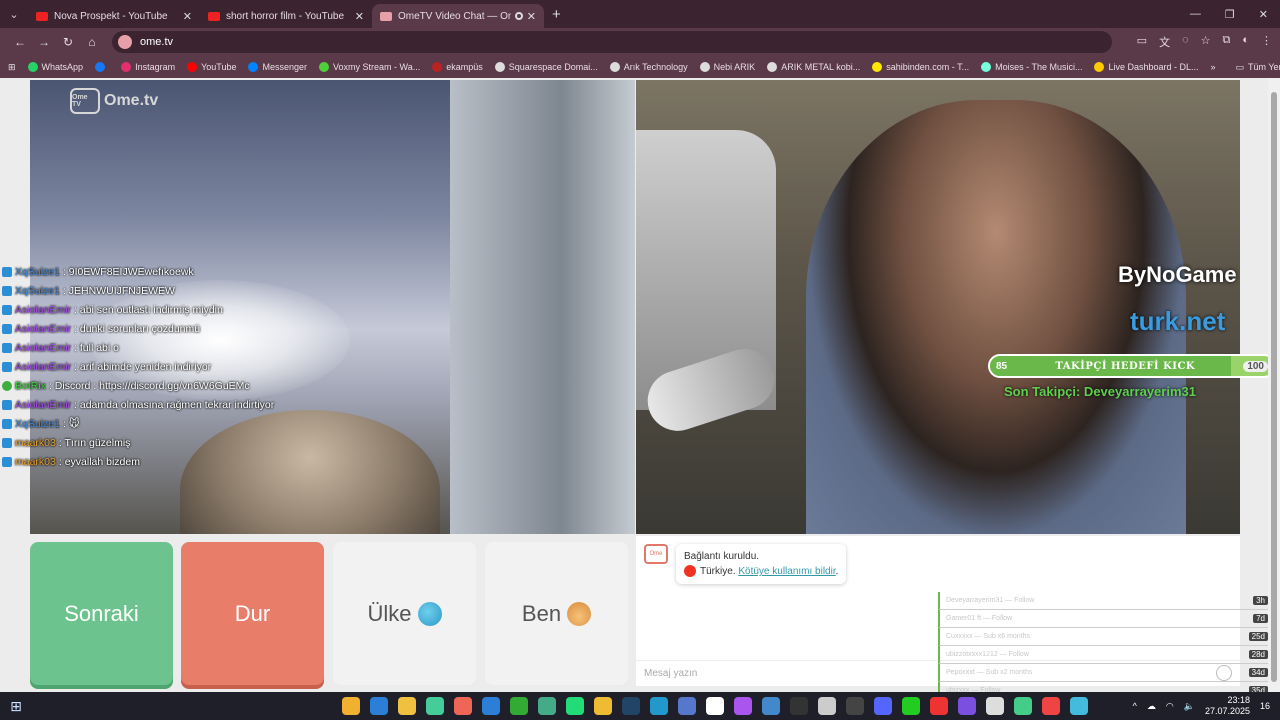 The image size is (1280, 720). Describe the element at coordinates (148, 67) in the screenshot. I see `bookmark-item: Instagram` at that location.